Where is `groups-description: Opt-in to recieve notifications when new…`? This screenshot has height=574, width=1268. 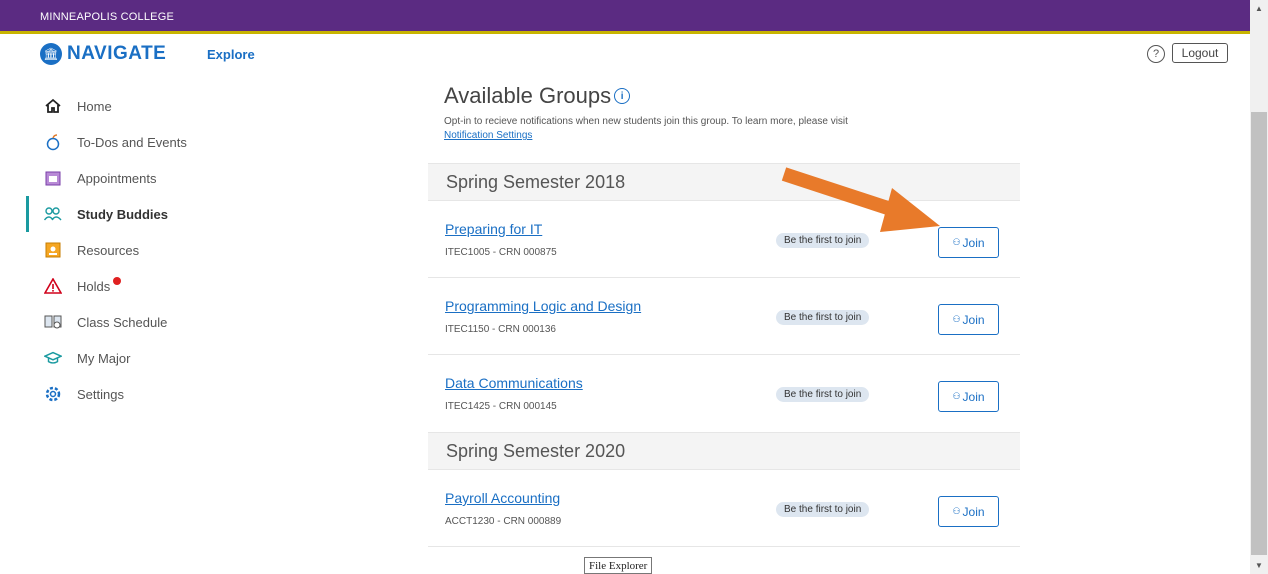
groups-description: Opt-in to recieve notifications when new… is located at coordinates (724, 129).